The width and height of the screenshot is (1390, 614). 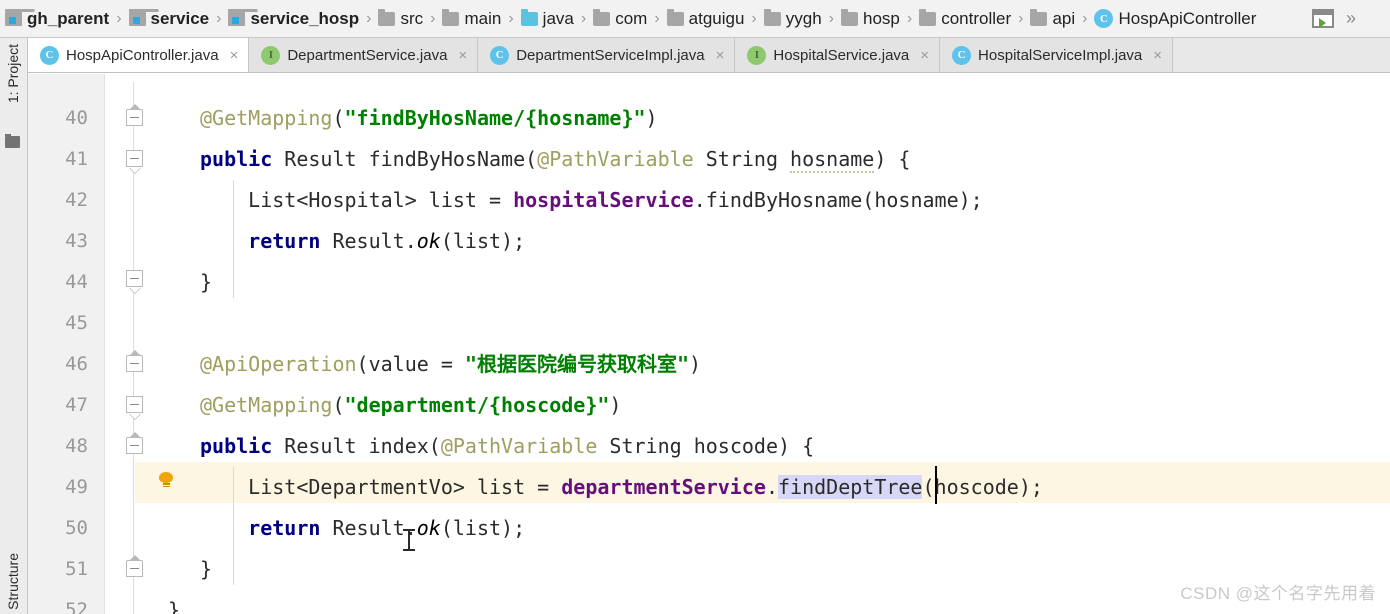 I want to click on breadcrumb-item-src: src, so click(x=400, y=18).